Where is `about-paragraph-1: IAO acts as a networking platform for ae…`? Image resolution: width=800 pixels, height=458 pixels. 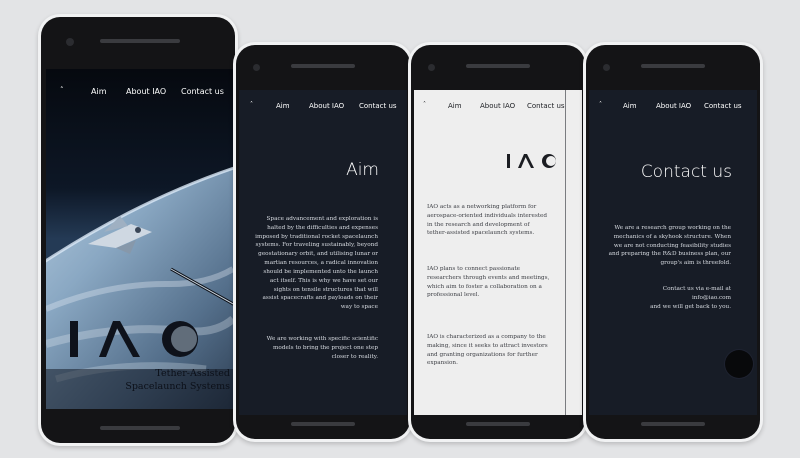
about-paragraph-1: IAO acts as a networking platform for ae… is located at coordinates (487, 220).